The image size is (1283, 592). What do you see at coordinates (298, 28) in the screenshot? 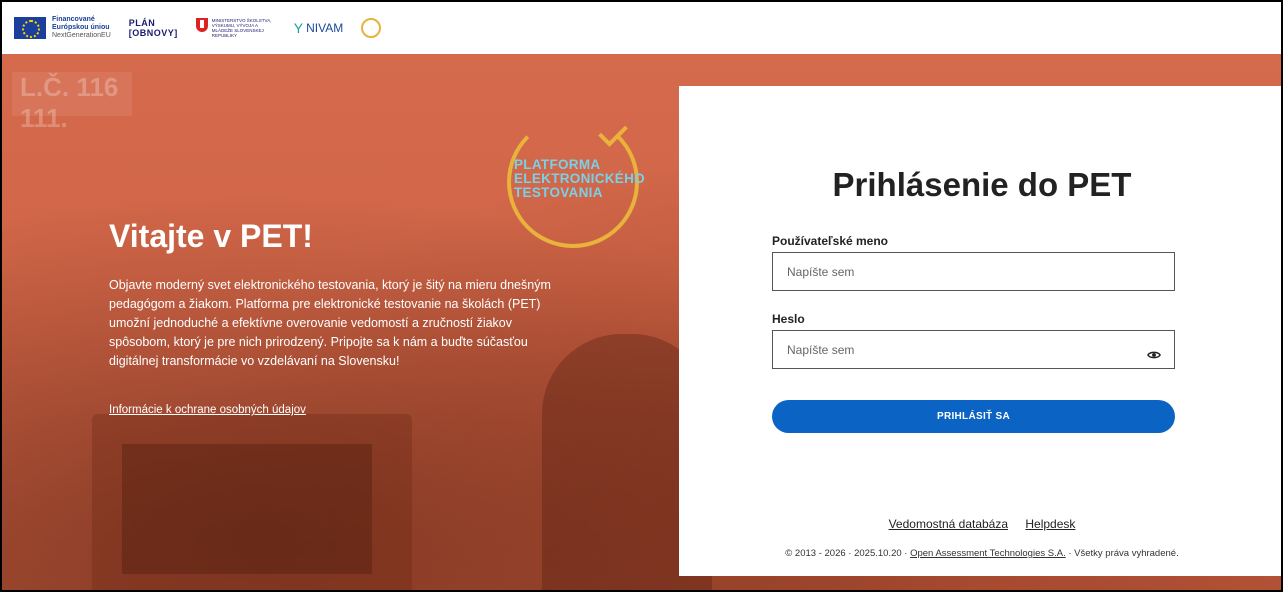
I see `nivam-mark-icon: Y` at bounding box center [298, 28].